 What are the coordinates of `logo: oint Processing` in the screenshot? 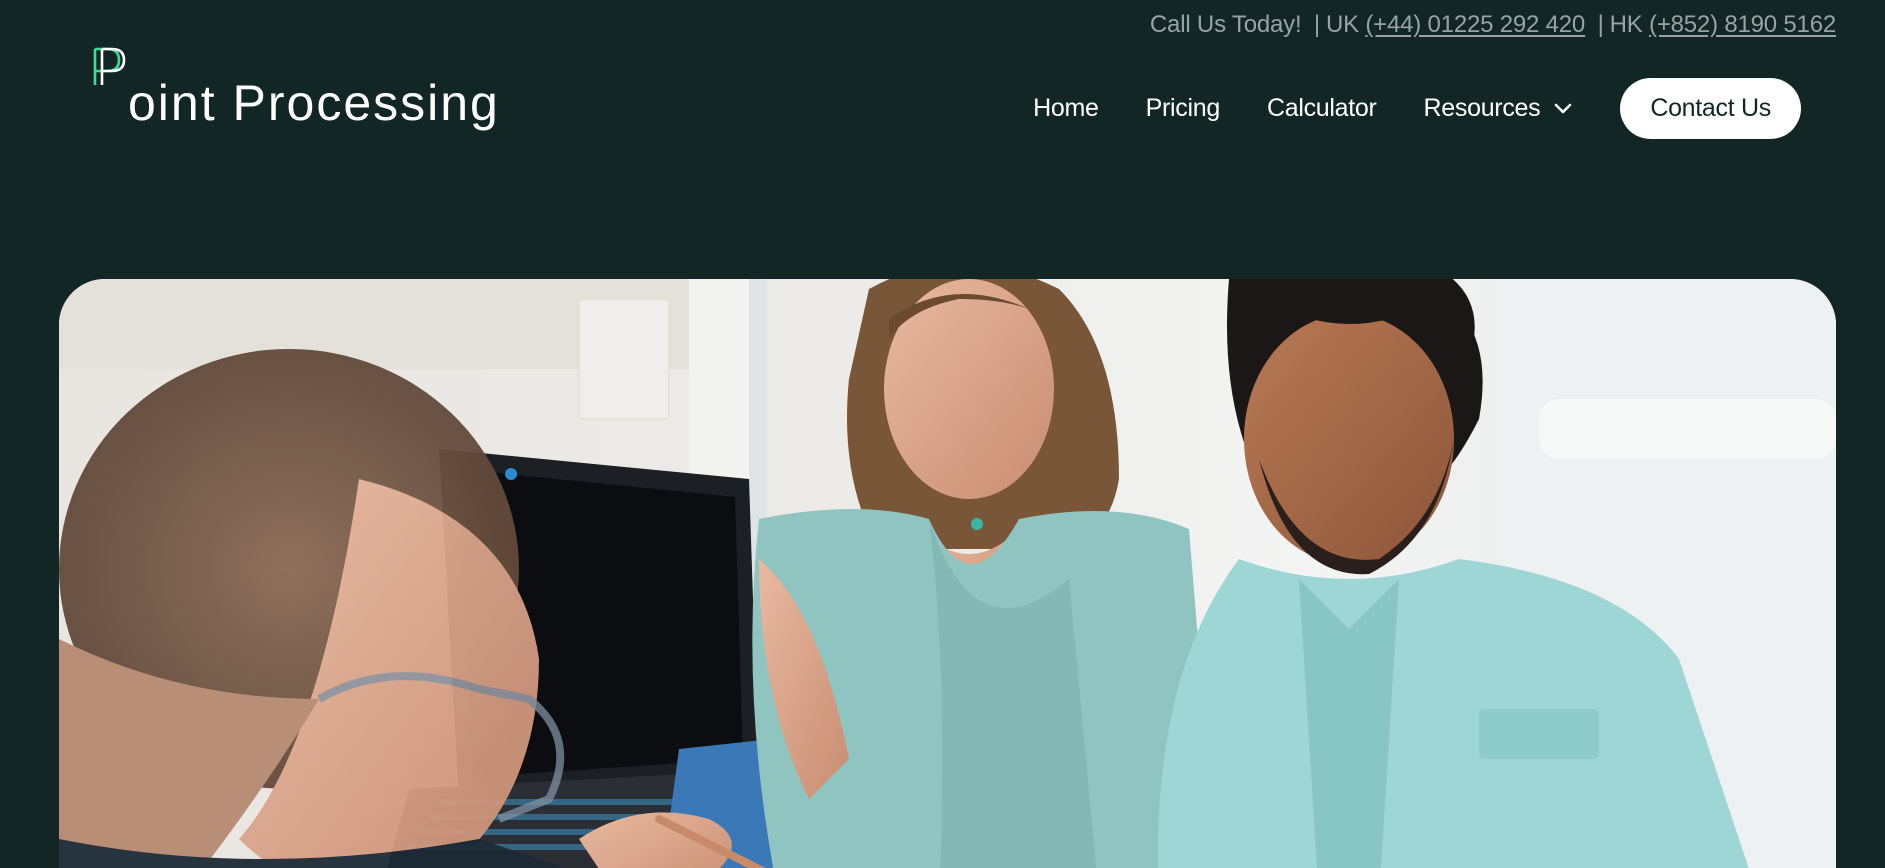 It's located at (296, 89).